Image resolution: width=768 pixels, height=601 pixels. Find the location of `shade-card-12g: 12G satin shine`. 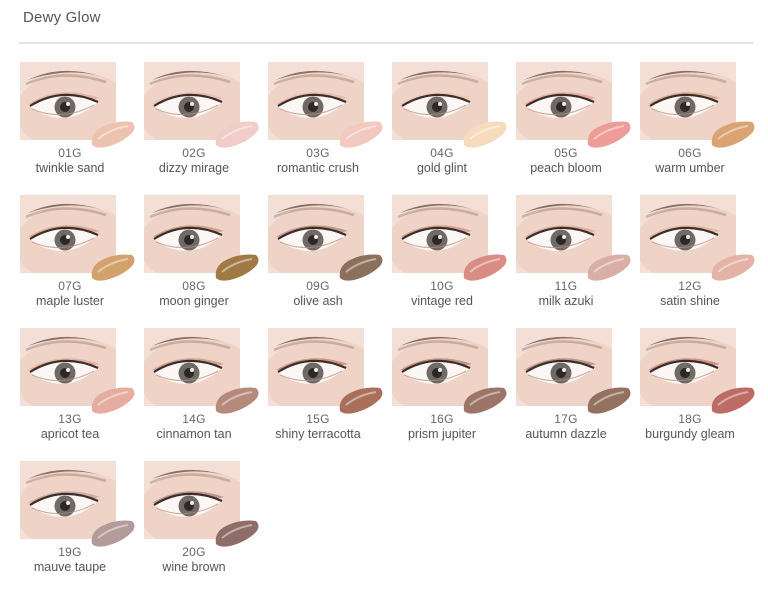

shade-card-12g: 12G satin shine is located at coordinates (700, 259).